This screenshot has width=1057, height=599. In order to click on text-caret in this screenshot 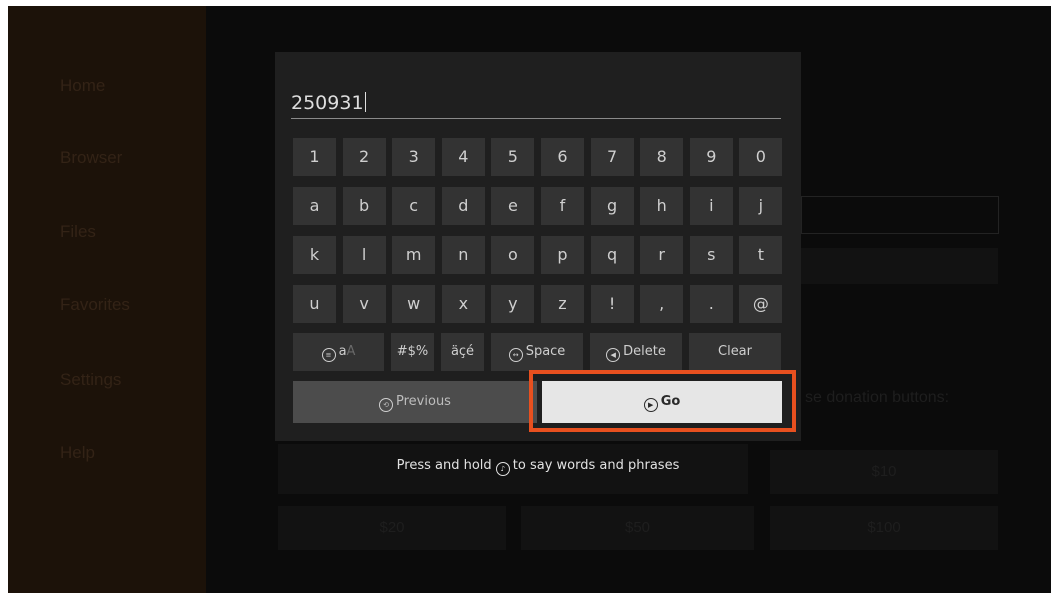, I will do `click(365, 102)`.